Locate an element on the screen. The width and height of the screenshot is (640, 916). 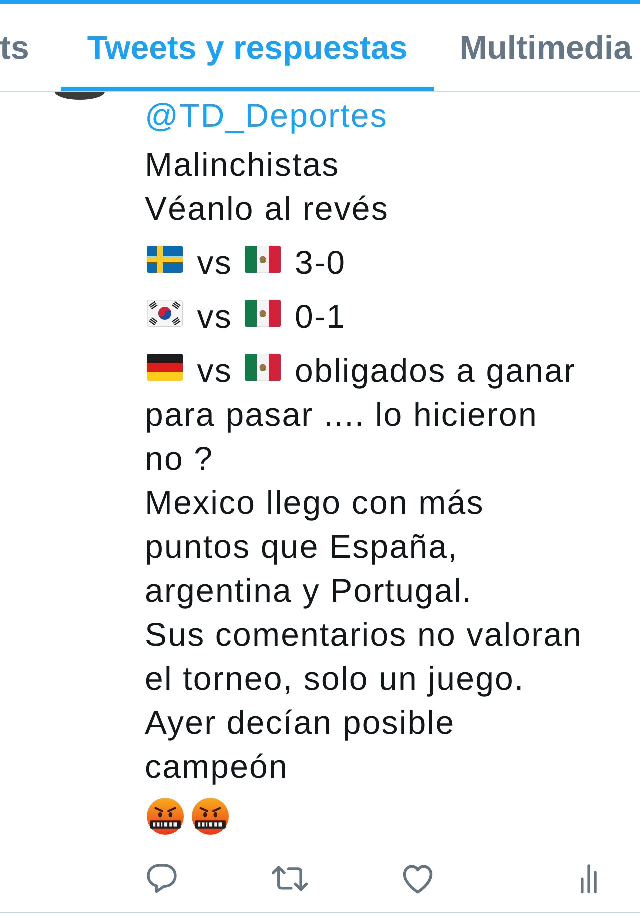
mention-link: @TD_Deportes is located at coordinates (266, 116).